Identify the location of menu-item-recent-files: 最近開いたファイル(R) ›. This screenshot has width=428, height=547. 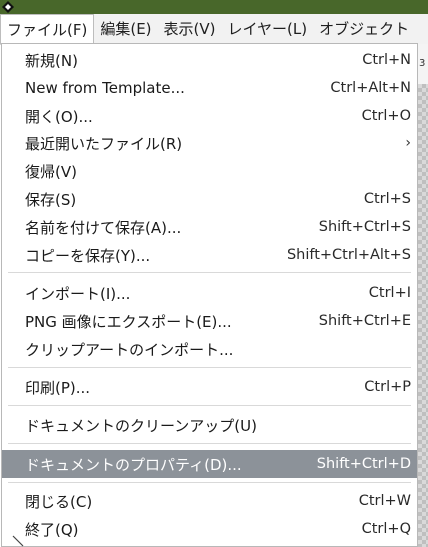
(209, 143).